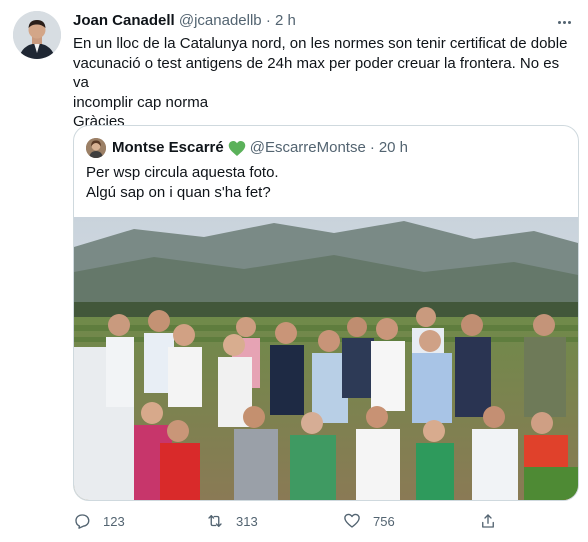 This screenshot has height=542, width=588. What do you see at coordinates (37, 35) in the screenshot?
I see `avatar` at bounding box center [37, 35].